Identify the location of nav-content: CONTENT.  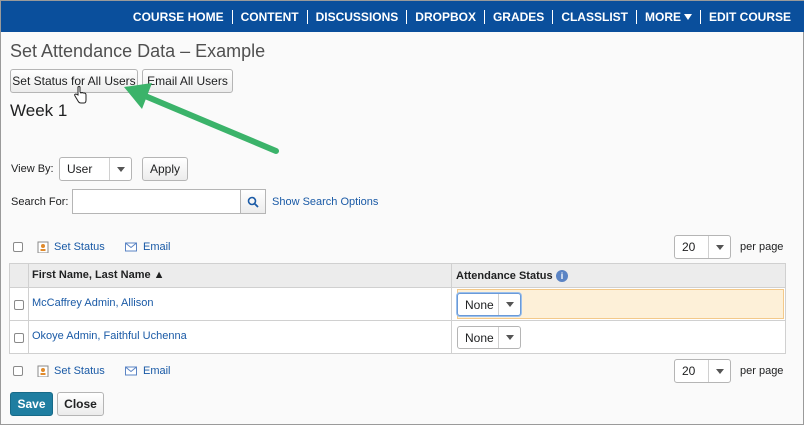
(270, 17).